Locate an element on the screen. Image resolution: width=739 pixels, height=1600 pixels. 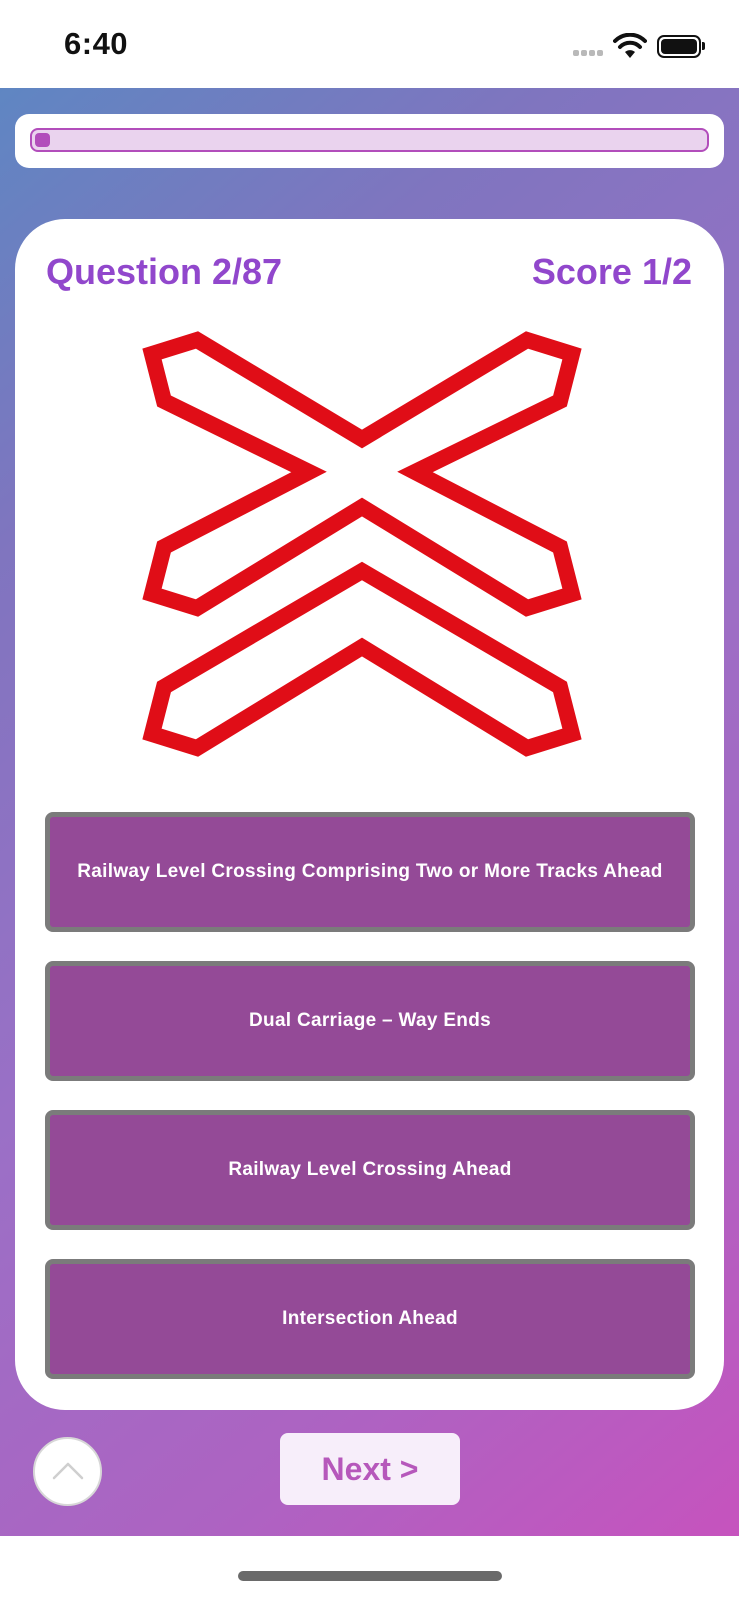
chevron-up-icon is located at coordinates (68, 1471).